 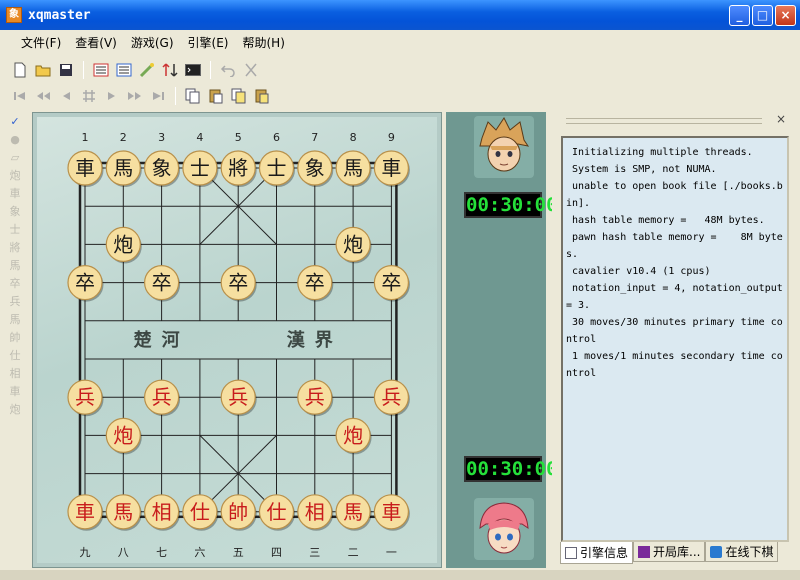 I want to click on maximize-button: □, so click(x=762, y=15).